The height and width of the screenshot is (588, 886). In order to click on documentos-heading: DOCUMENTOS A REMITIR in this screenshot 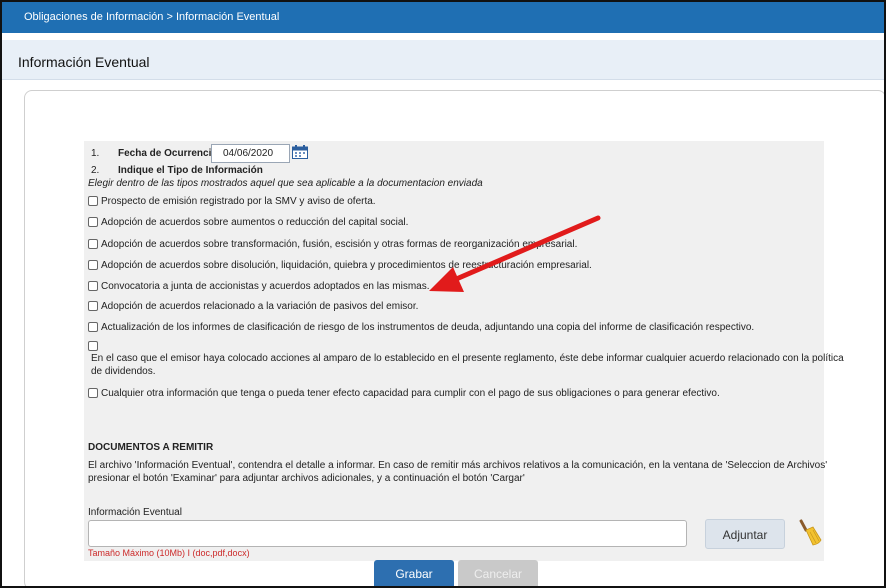, I will do `click(151, 447)`.